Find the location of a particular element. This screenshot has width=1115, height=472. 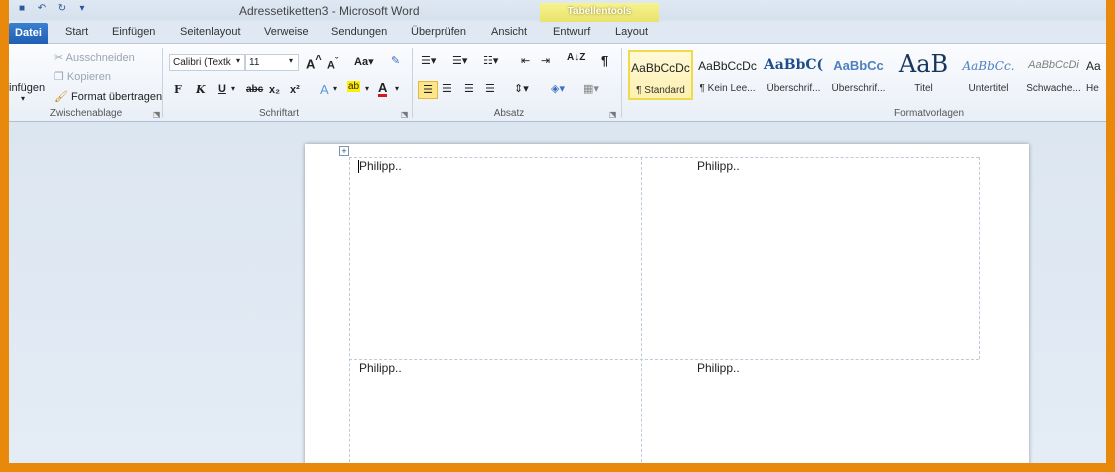

paste-button: infügen is located at coordinates (27, 88).